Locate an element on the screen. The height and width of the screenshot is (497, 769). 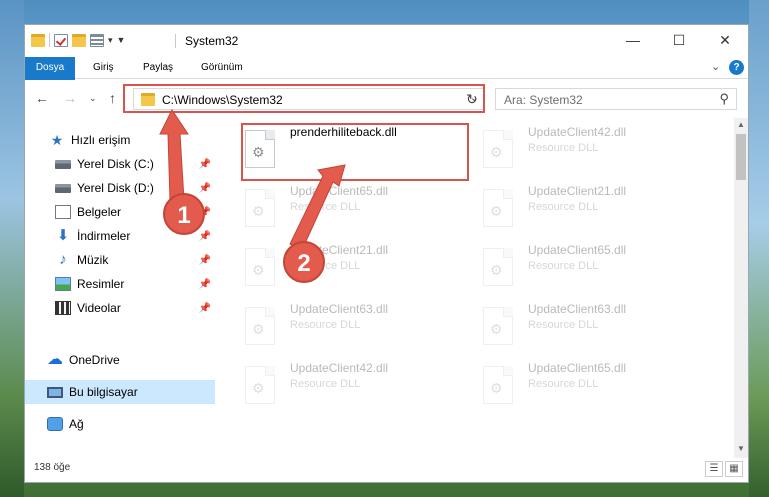
quick-access-toolbar: ▾ ▼ is located at coordinates (78, 40).